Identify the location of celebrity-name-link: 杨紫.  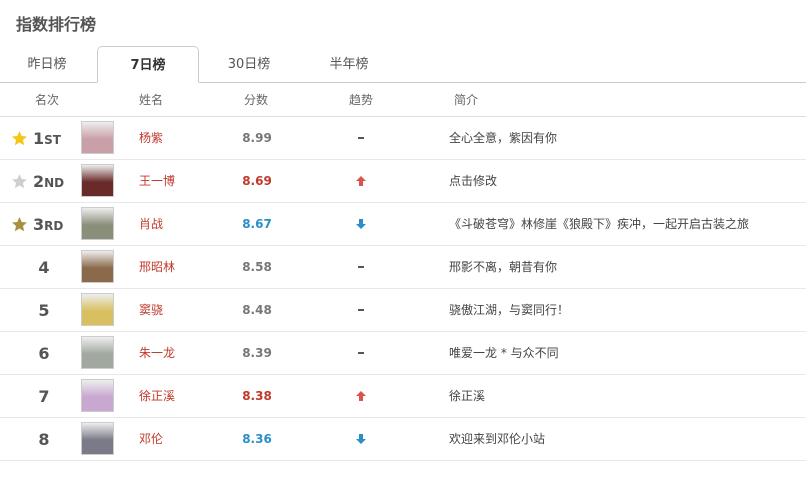
(151, 138).